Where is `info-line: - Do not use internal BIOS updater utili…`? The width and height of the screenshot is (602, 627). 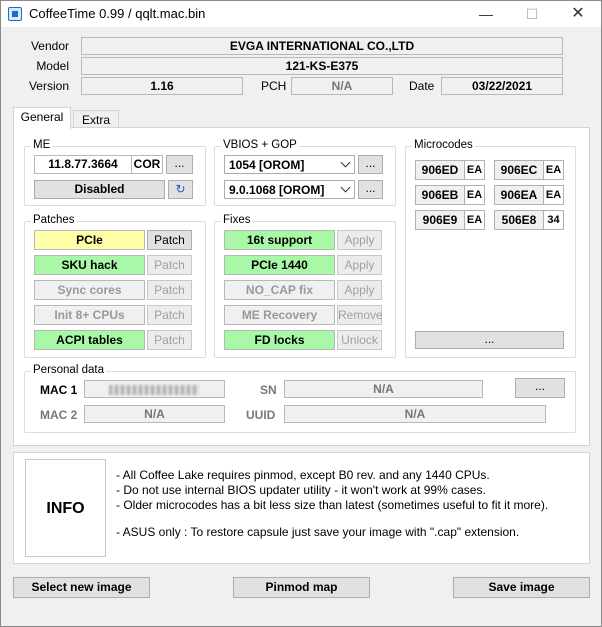 info-line: - Do not use internal BIOS updater utili… is located at coordinates (301, 490).